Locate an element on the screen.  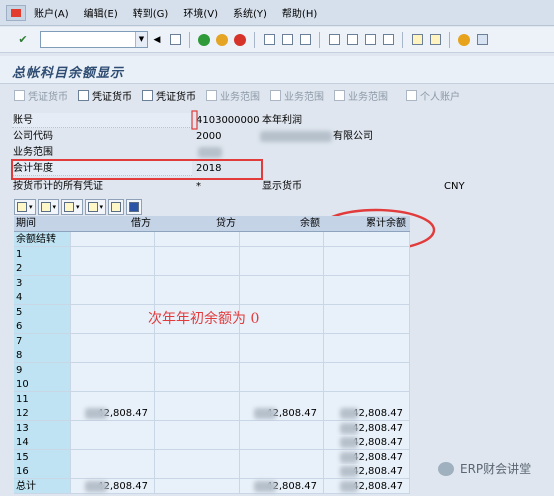
cell-period: 2 is located at coordinates (42, 268).